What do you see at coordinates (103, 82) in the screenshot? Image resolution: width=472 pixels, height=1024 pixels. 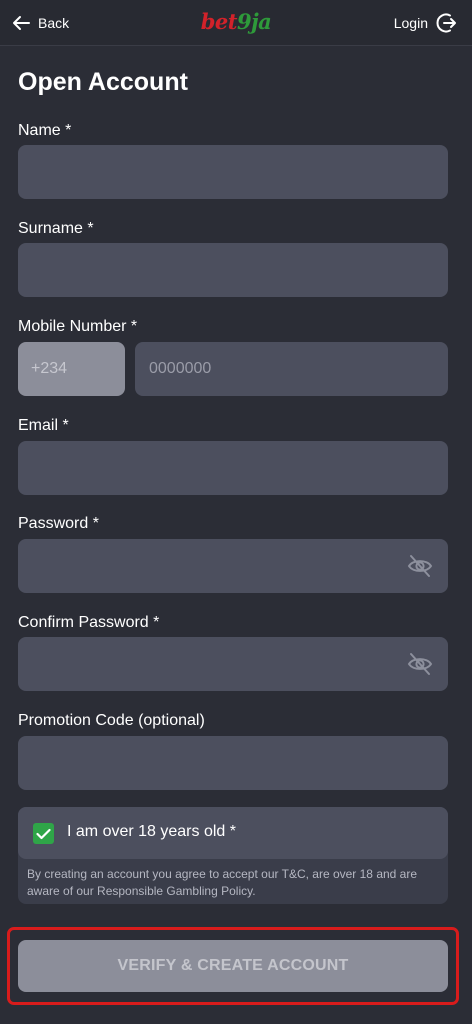 I see `page-title: Open Account` at bounding box center [103, 82].